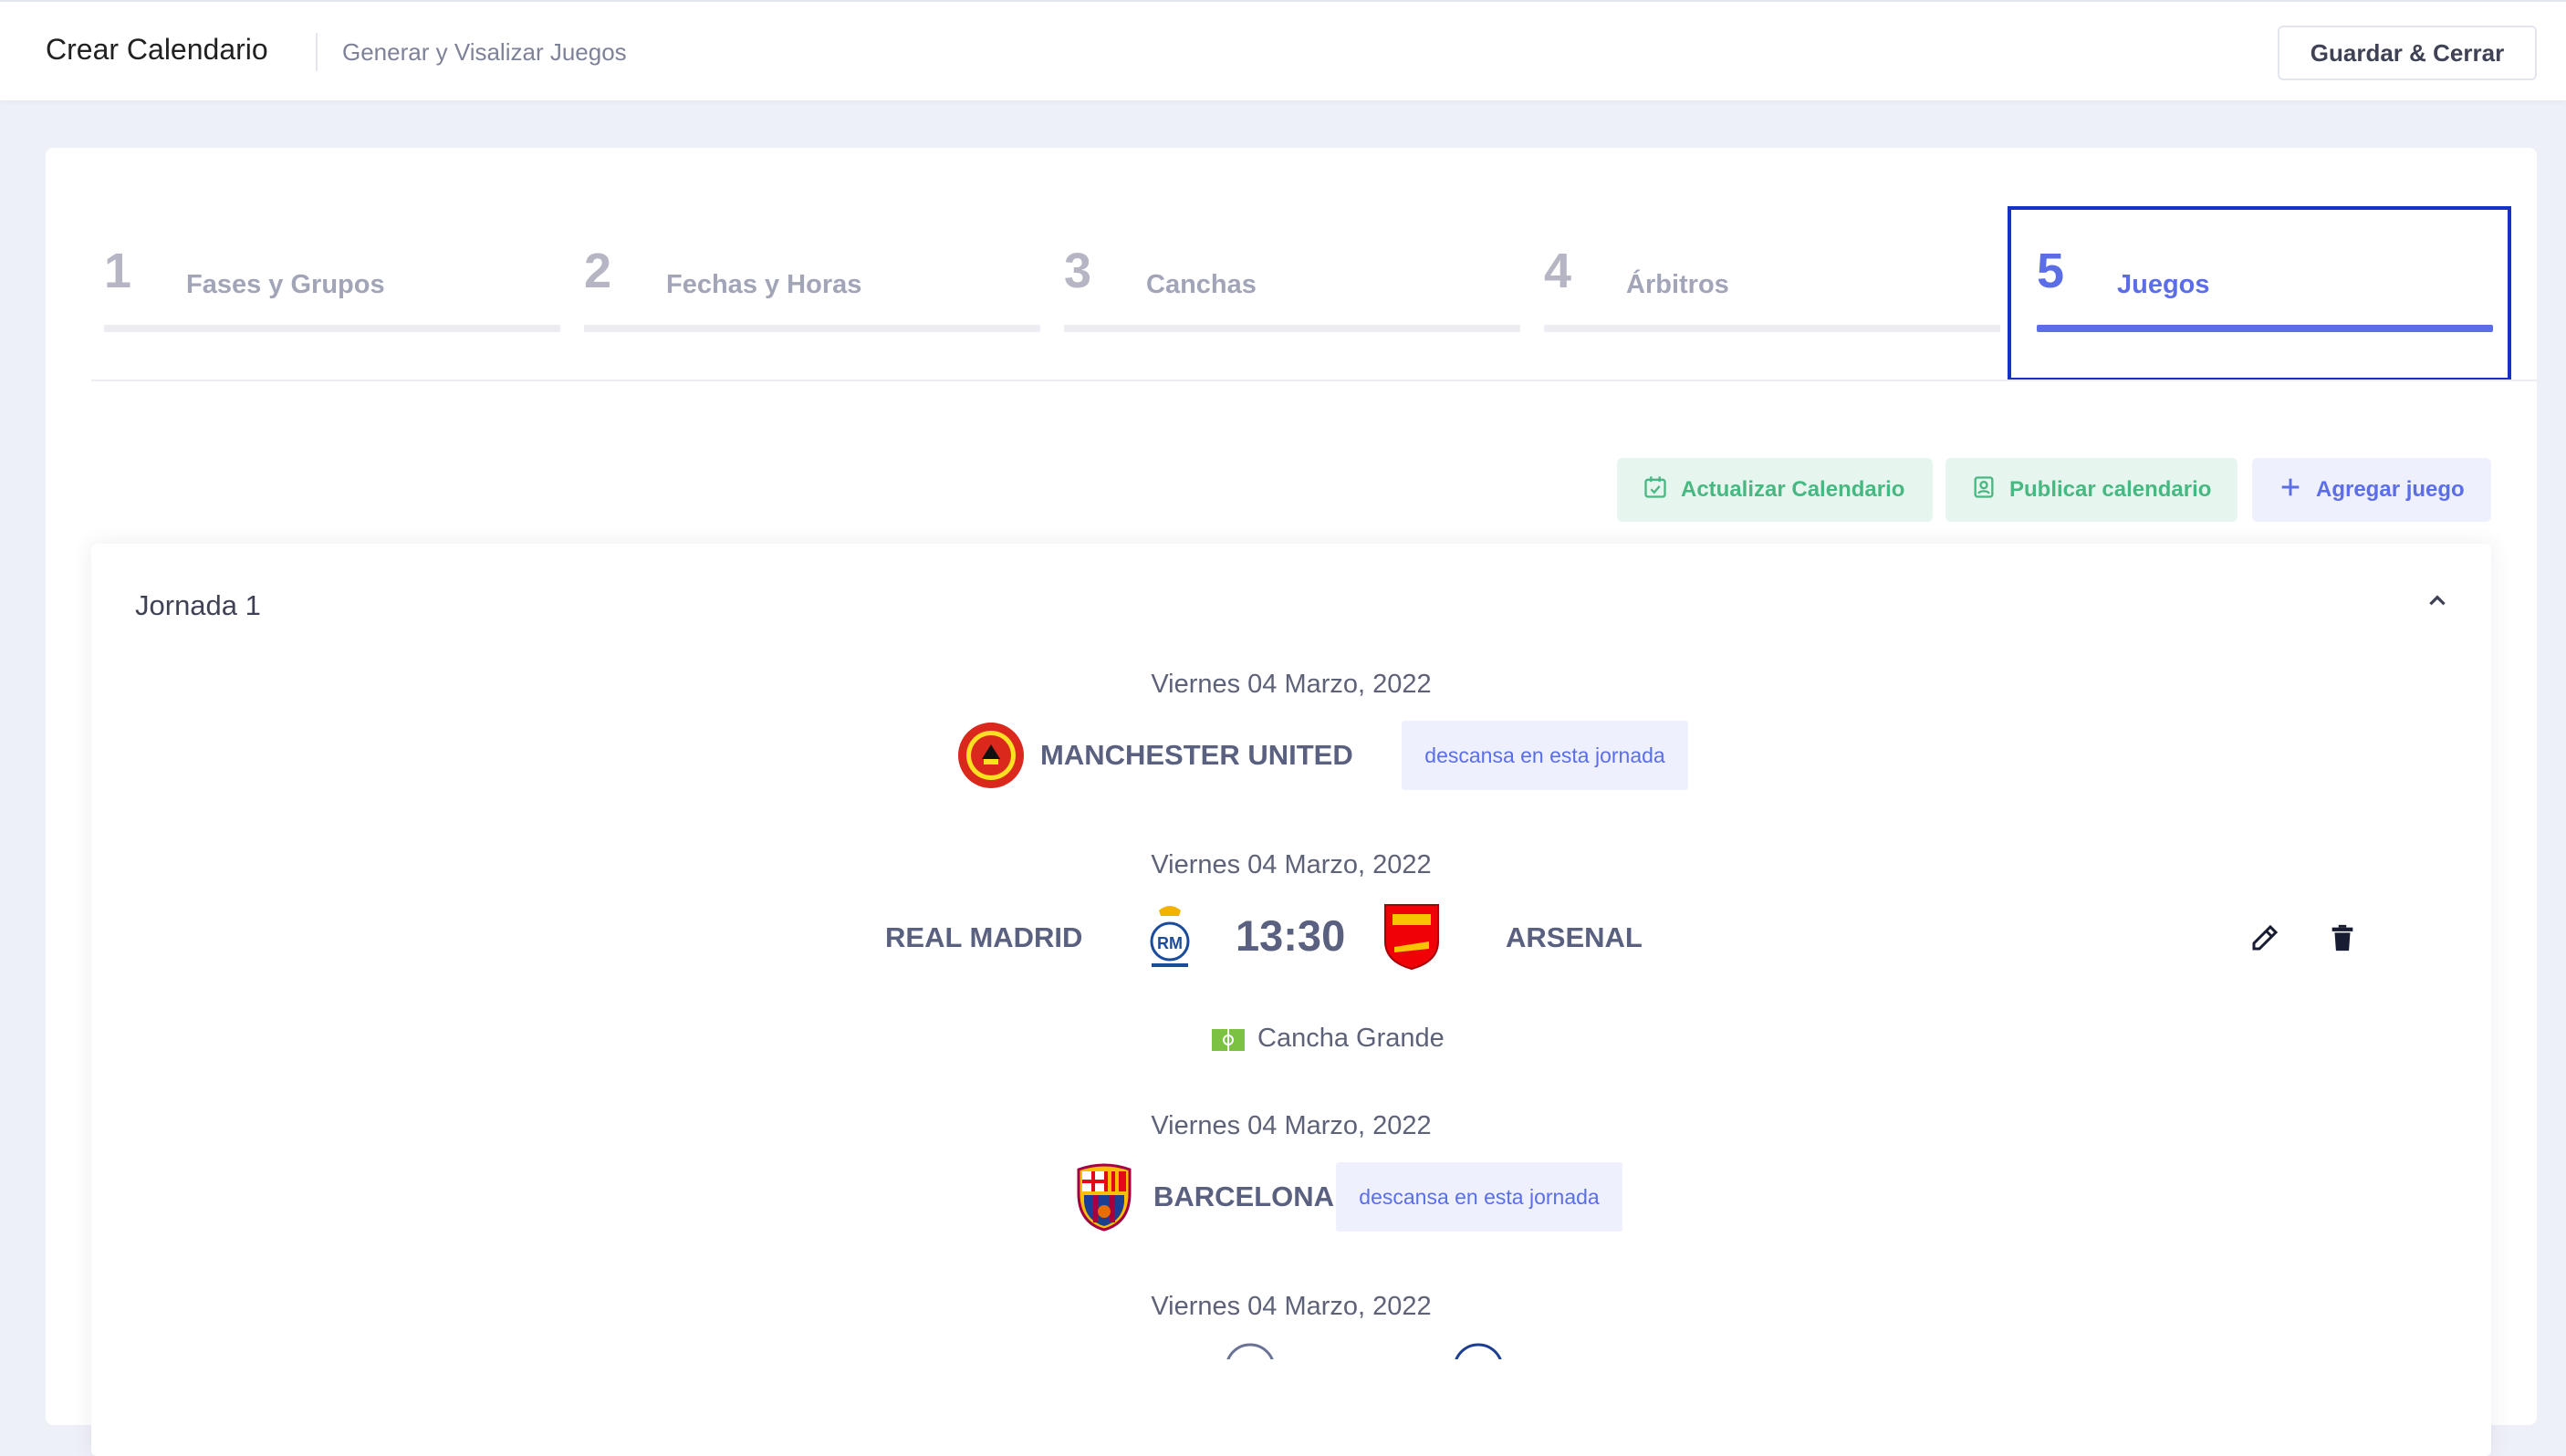 The height and width of the screenshot is (1456, 2566). I want to click on match-row: REAL MADRID RM 13:30 ARSENAL, so click(1291, 941).